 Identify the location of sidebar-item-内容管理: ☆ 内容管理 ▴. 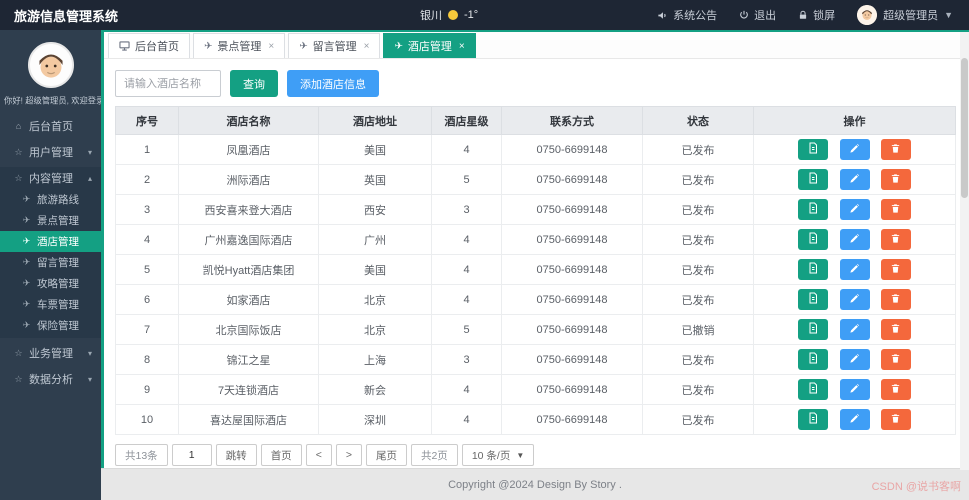
(50, 178).